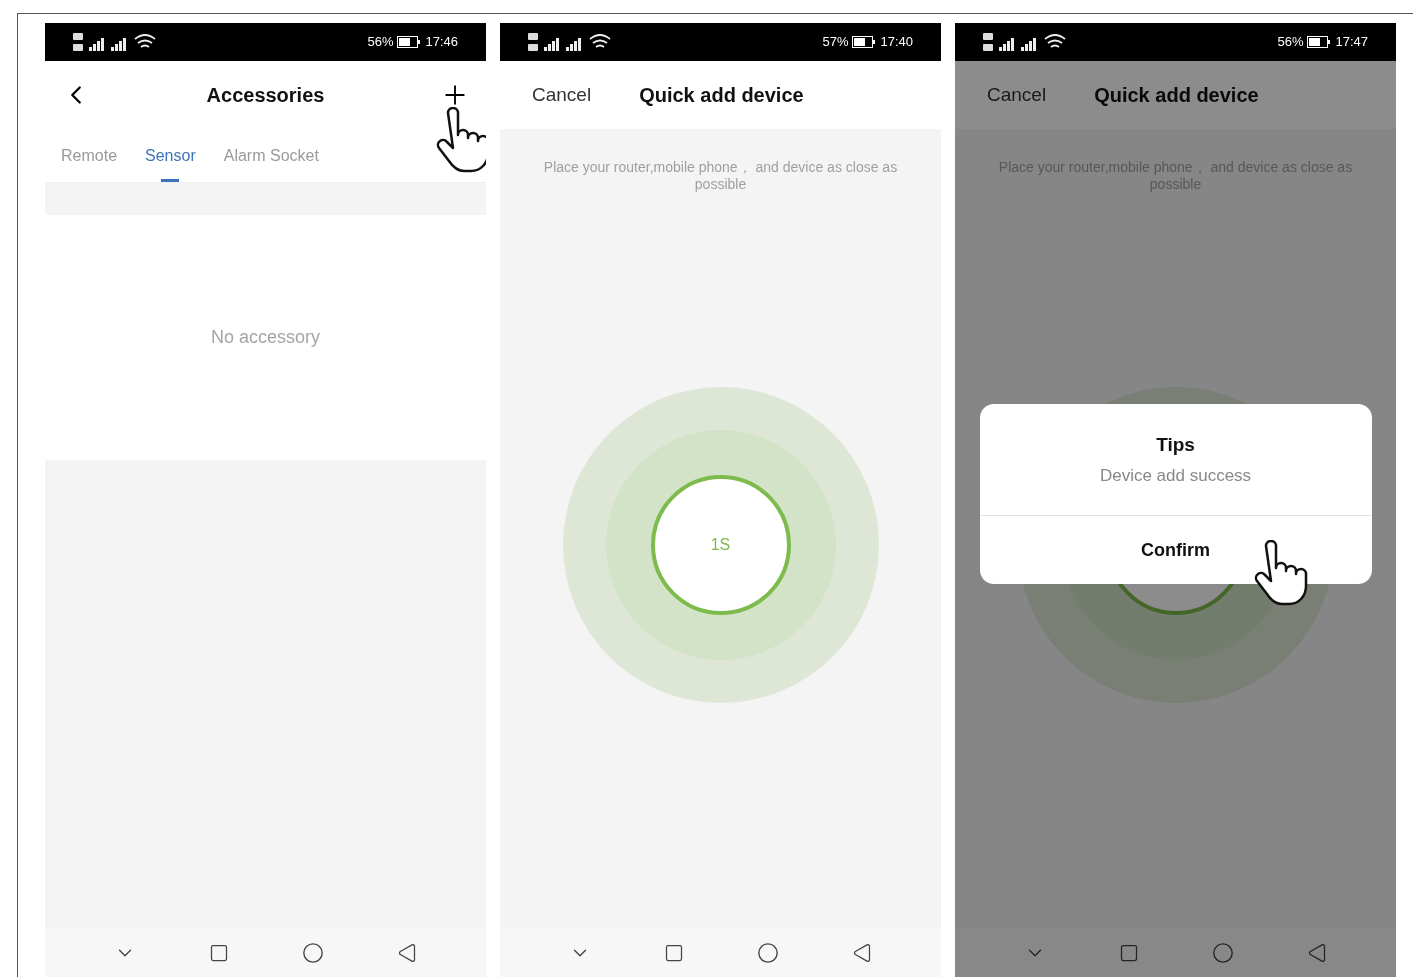  What do you see at coordinates (89, 155) in the screenshot?
I see `tab: Remote` at bounding box center [89, 155].